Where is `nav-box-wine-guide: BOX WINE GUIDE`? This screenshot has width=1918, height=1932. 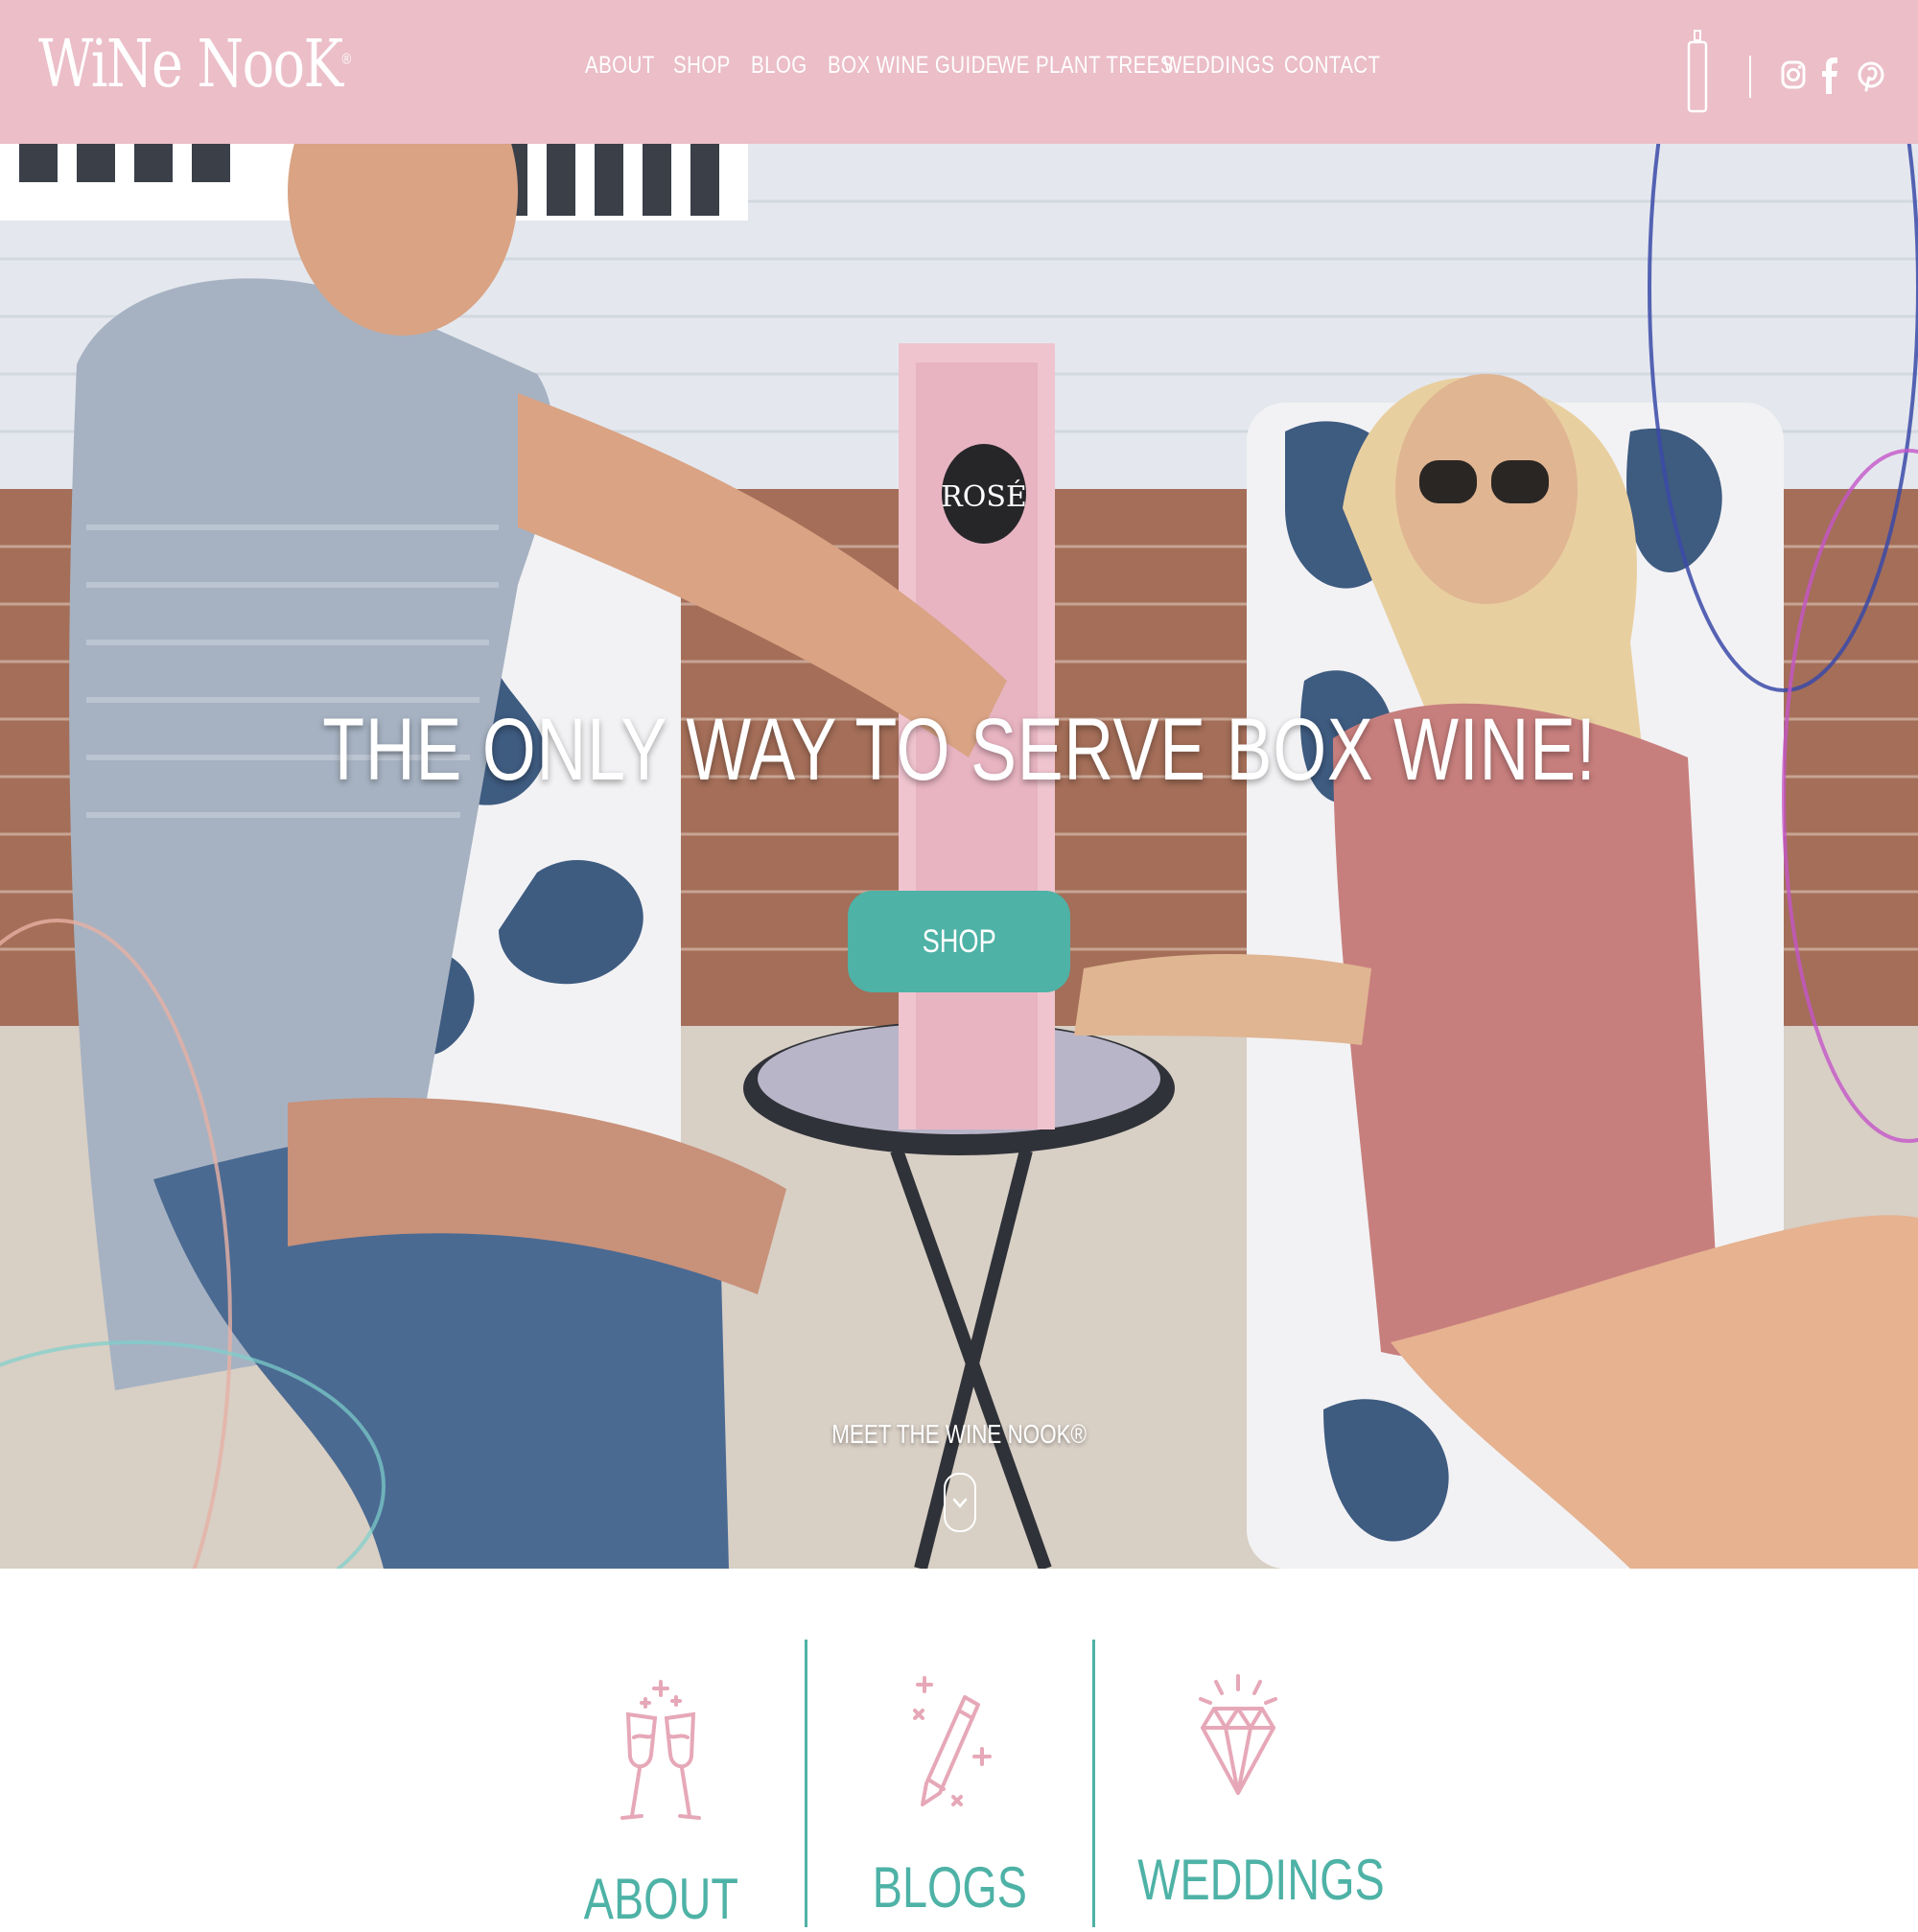 nav-box-wine-guide: BOX WINE GUIDE is located at coordinates (913, 66).